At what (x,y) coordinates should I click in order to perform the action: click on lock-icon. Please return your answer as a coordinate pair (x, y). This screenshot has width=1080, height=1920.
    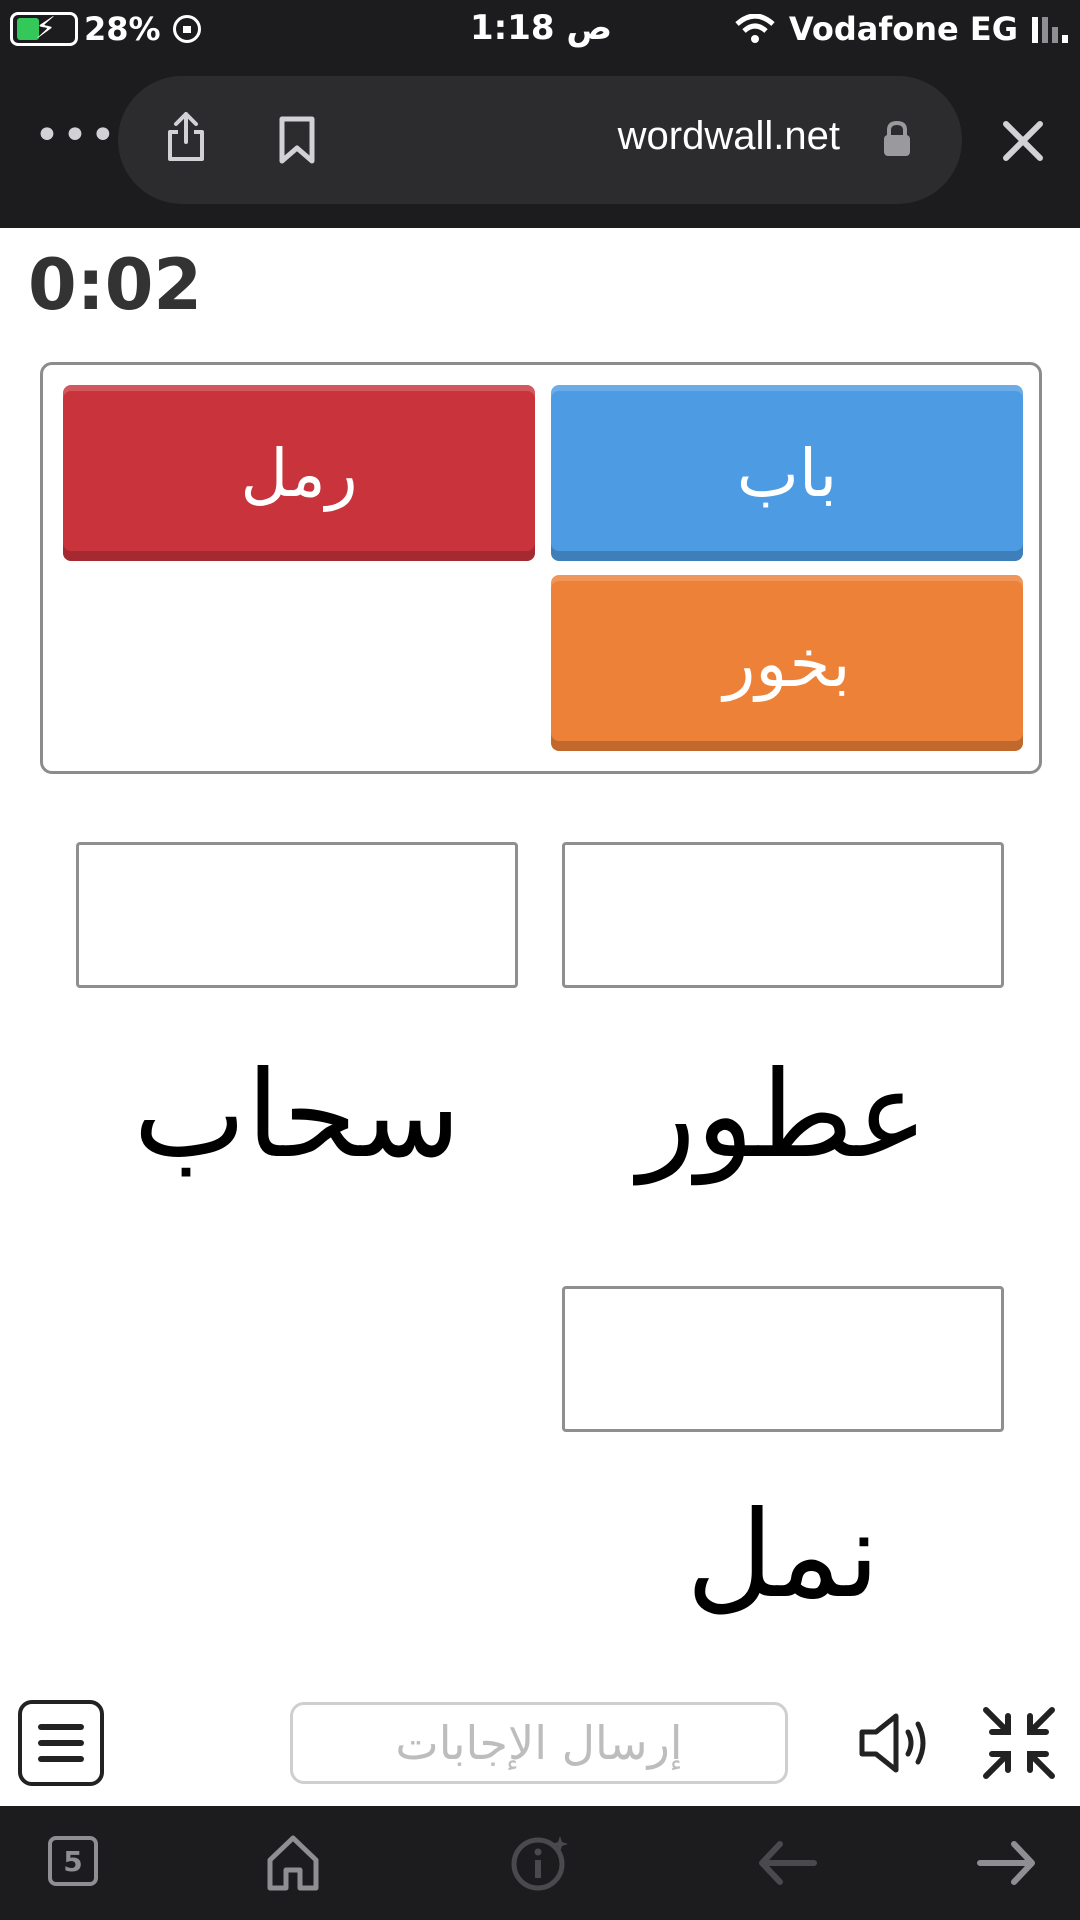
    Looking at the image, I should click on (897, 138).